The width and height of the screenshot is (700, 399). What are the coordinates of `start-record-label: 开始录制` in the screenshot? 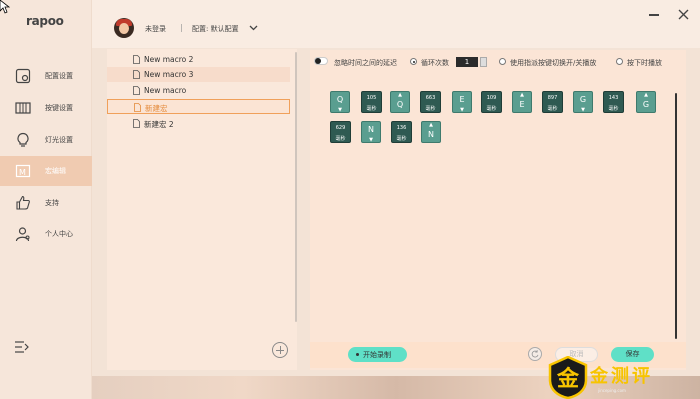 It's located at (377, 355).